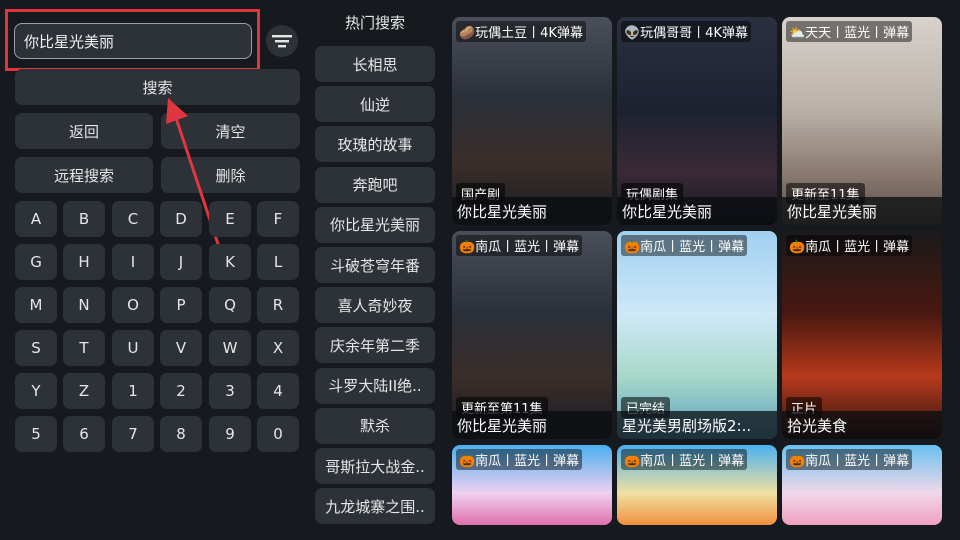  What do you see at coordinates (230, 434) in the screenshot?
I see `key-9: 9` at bounding box center [230, 434].